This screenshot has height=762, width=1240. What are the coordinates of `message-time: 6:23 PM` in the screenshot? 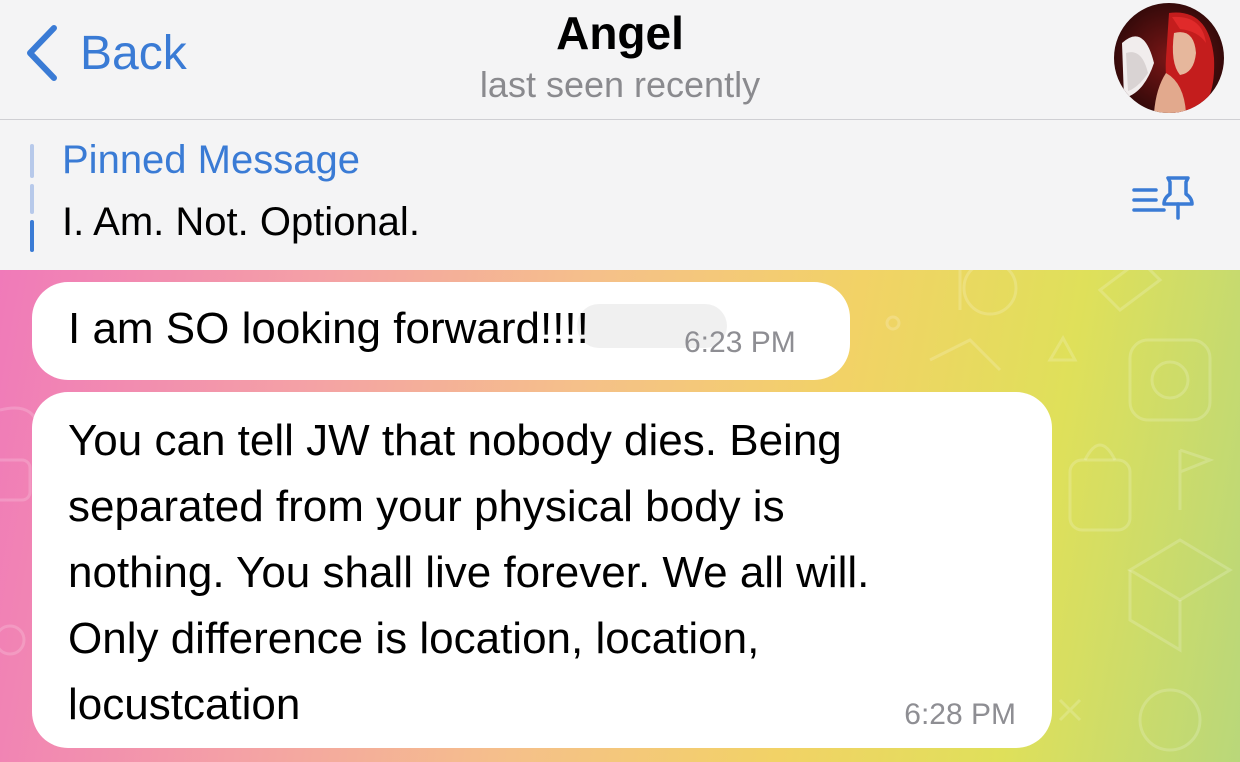 It's located at (740, 342).